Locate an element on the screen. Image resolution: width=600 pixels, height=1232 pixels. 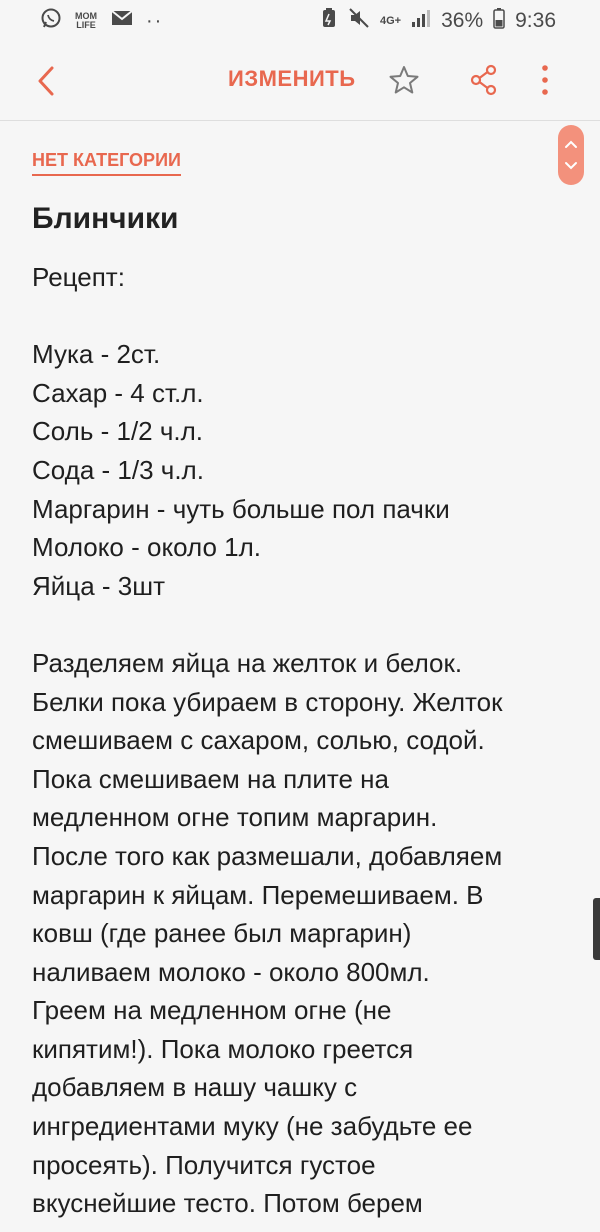
ingredient-line: Соль - 1/2 ч.л. is located at coordinates (118, 431).